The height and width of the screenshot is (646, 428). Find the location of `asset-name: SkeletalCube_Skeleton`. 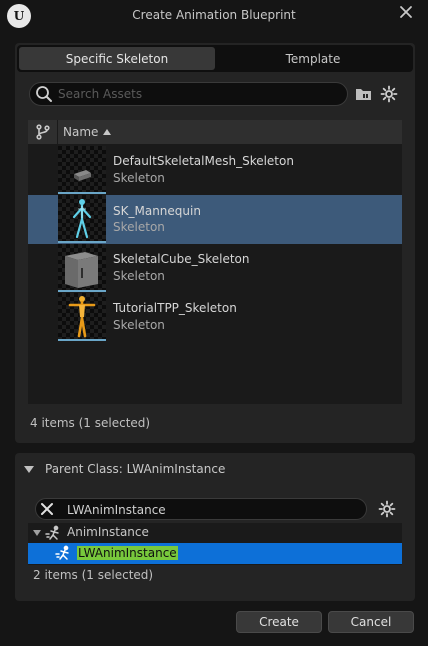

asset-name: SkeletalCube_Skeleton is located at coordinates (181, 259).